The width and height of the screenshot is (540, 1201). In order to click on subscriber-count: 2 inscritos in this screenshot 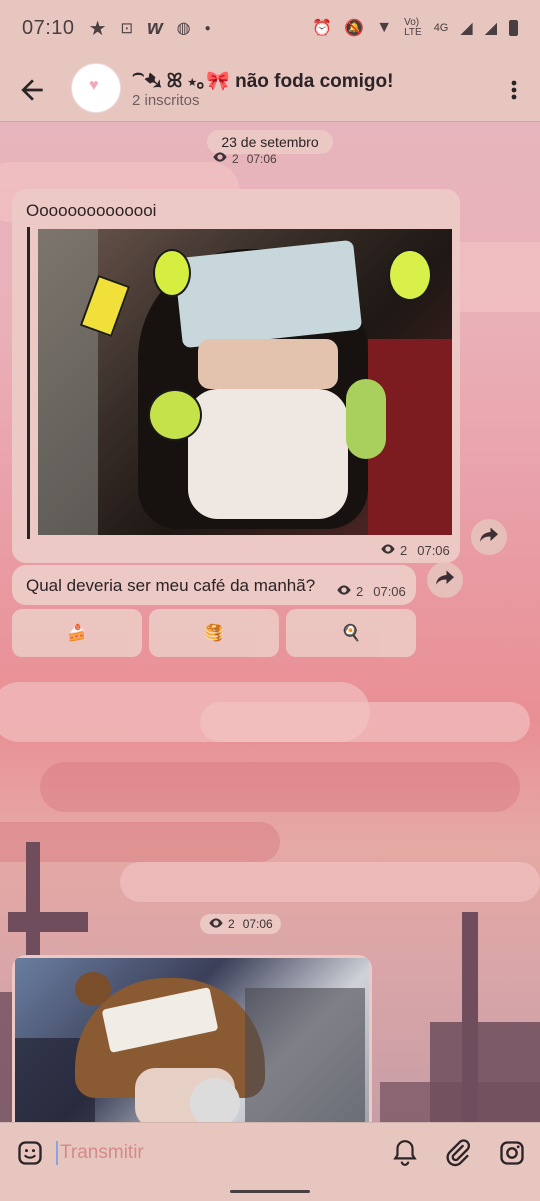, I will do `click(166, 100)`.